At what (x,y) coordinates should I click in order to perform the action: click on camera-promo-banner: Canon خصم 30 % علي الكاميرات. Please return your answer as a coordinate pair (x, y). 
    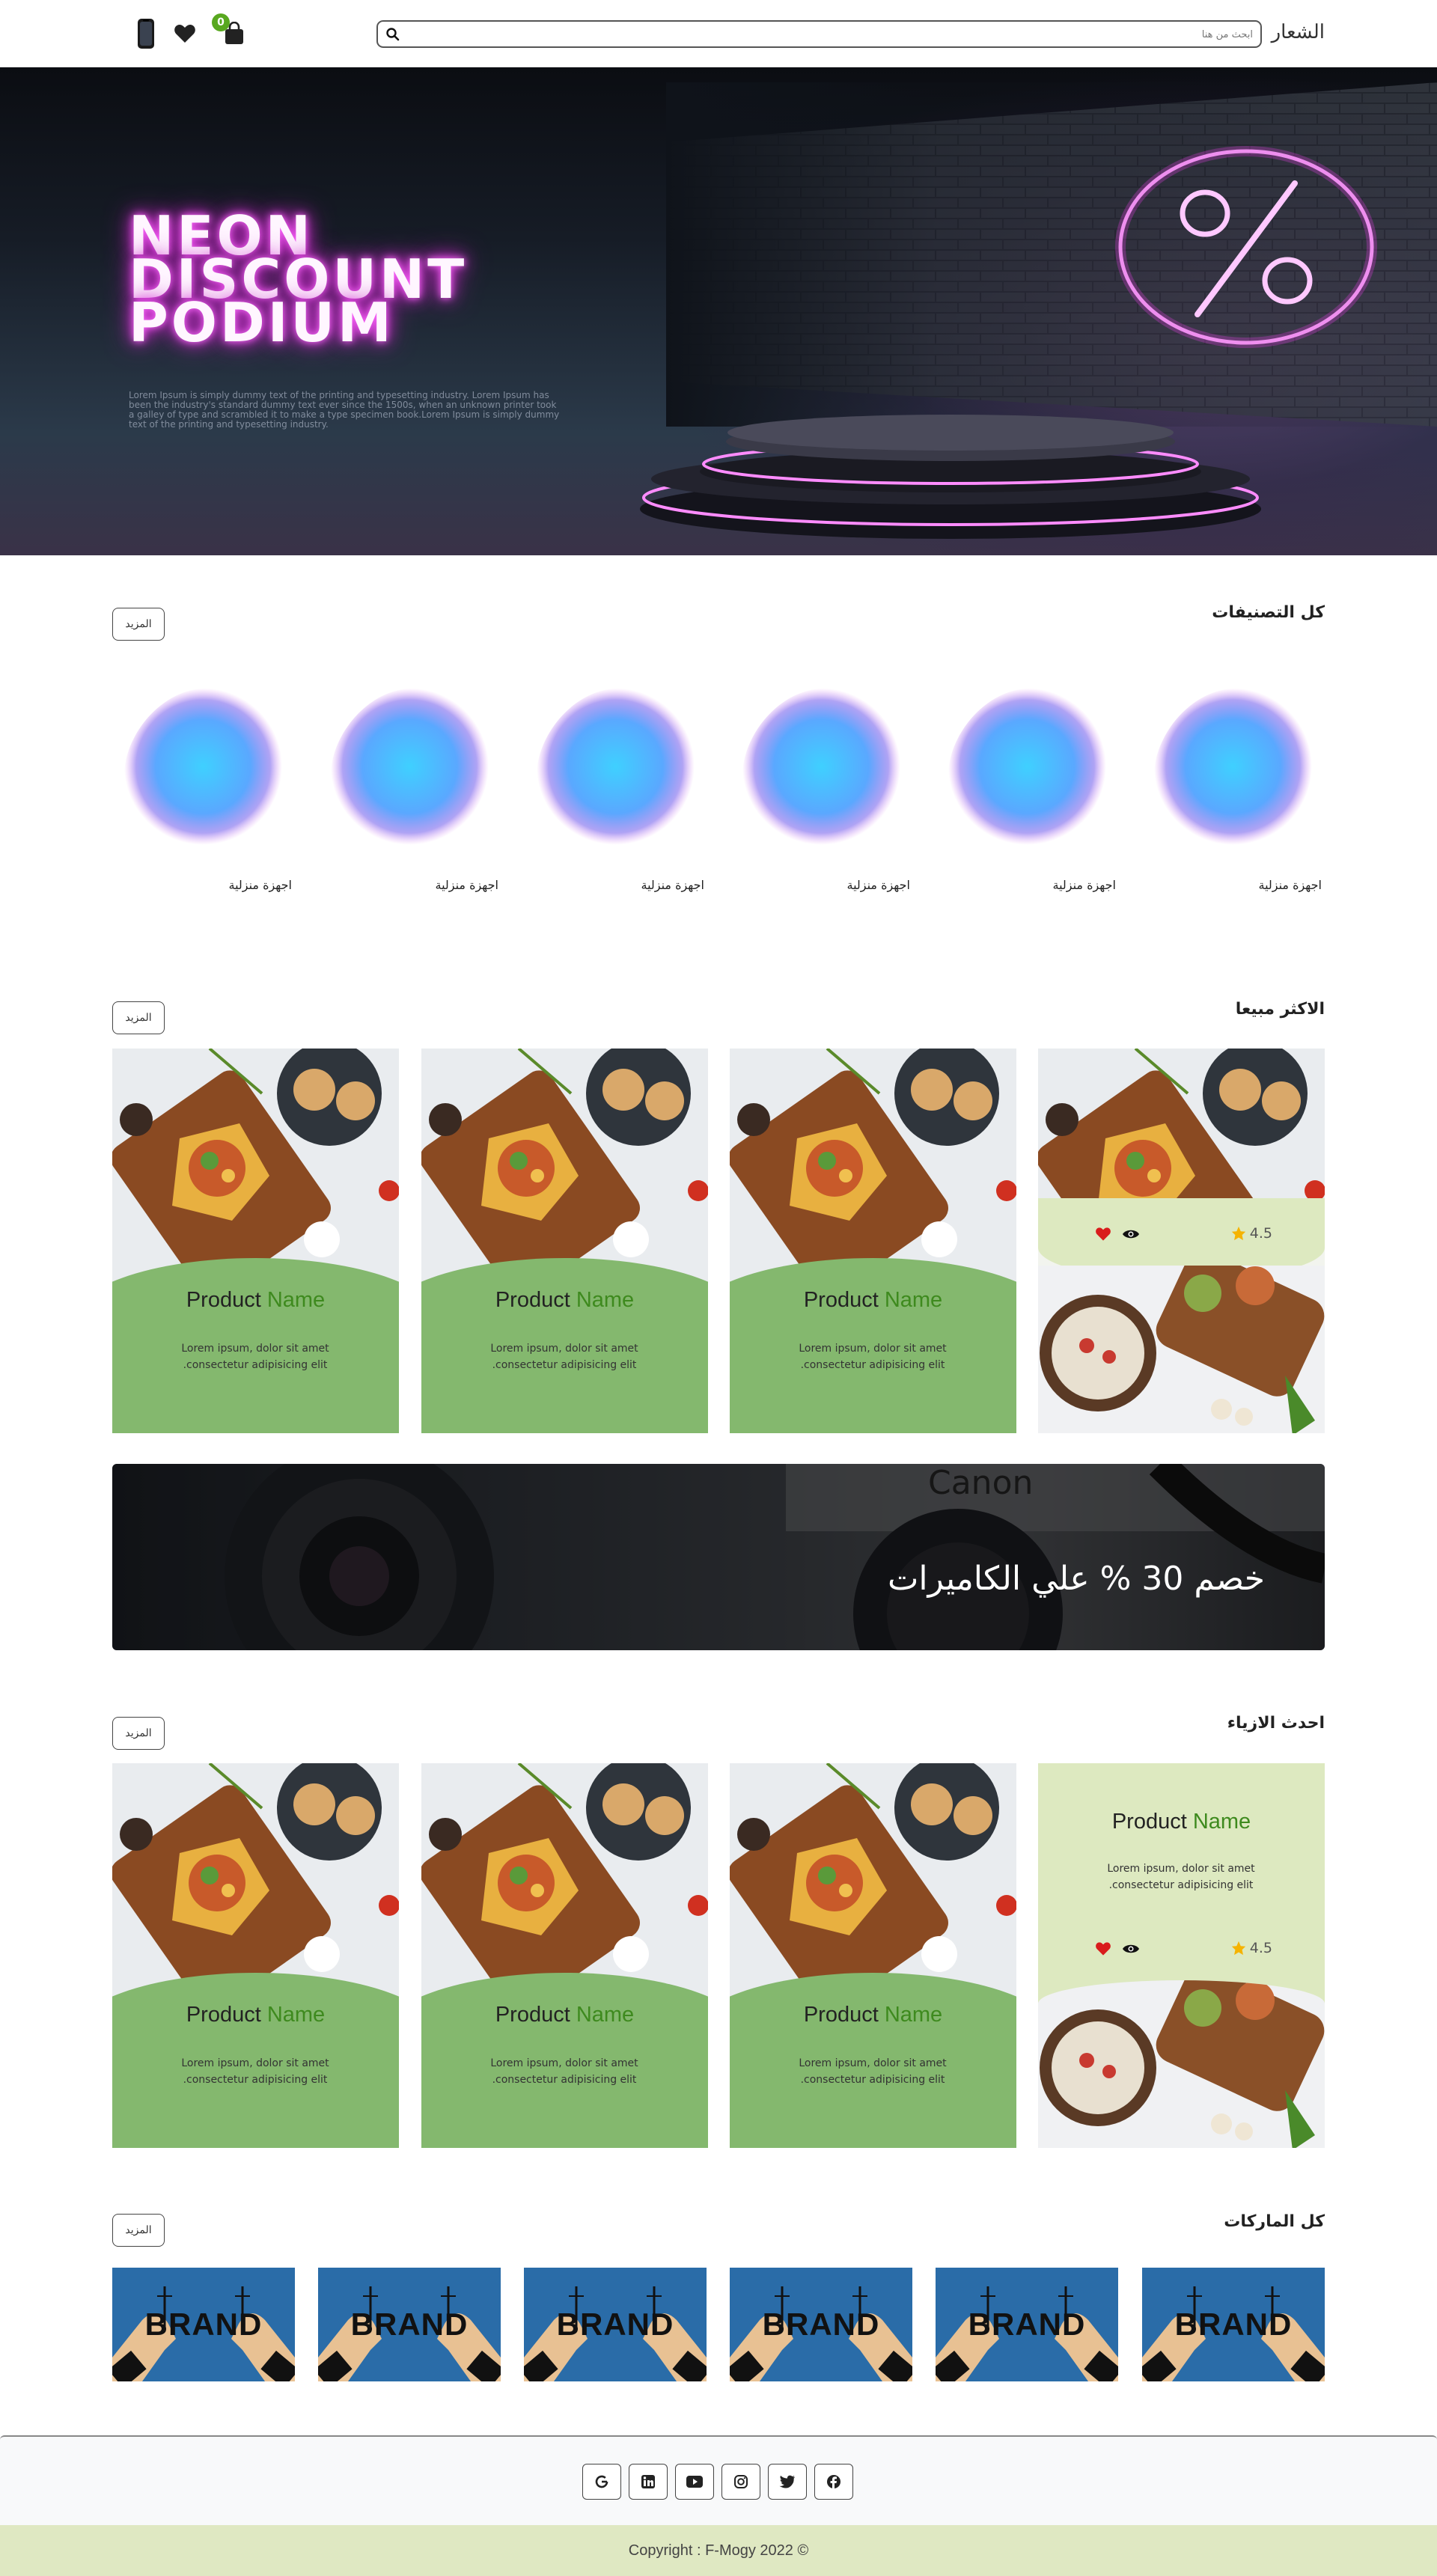
    Looking at the image, I should click on (718, 1557).